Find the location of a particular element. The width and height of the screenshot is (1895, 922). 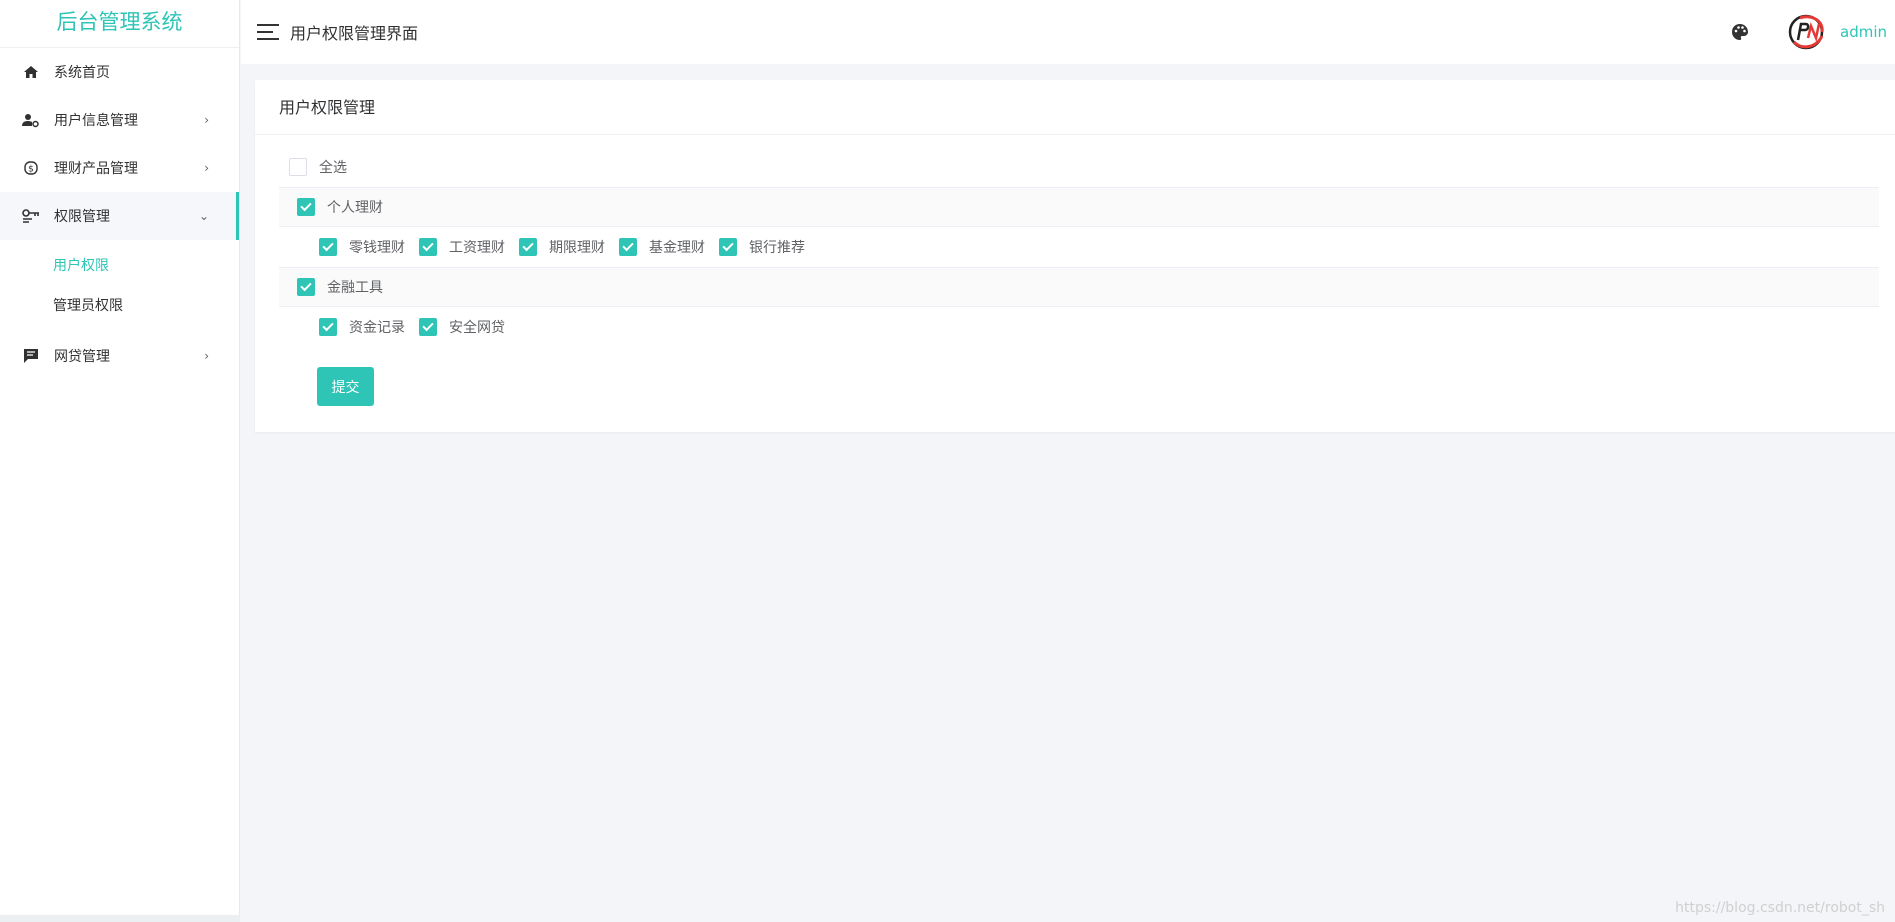

checkbox-label: 工资理财 is located at coordinates (477, 248).